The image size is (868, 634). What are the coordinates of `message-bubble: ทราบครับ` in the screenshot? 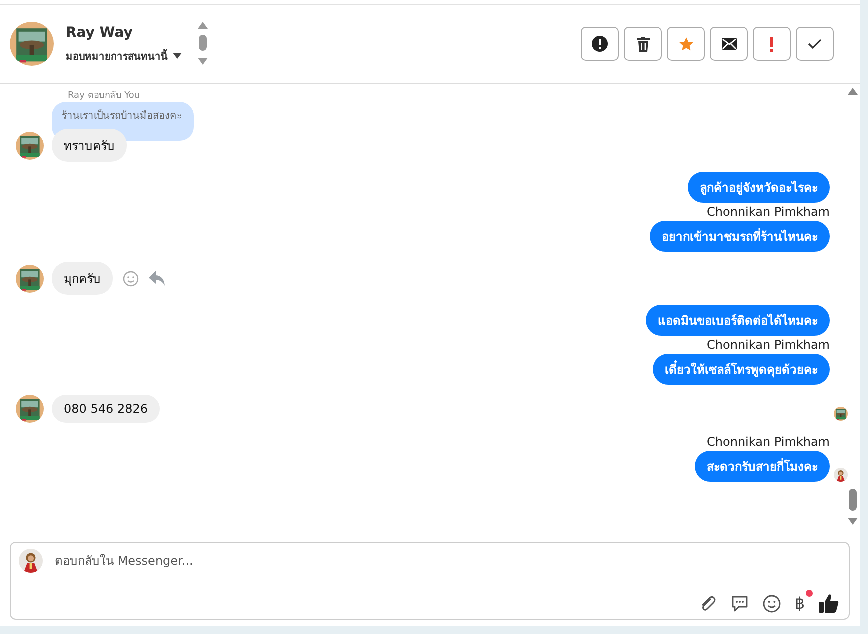 It's located at (89, 145).